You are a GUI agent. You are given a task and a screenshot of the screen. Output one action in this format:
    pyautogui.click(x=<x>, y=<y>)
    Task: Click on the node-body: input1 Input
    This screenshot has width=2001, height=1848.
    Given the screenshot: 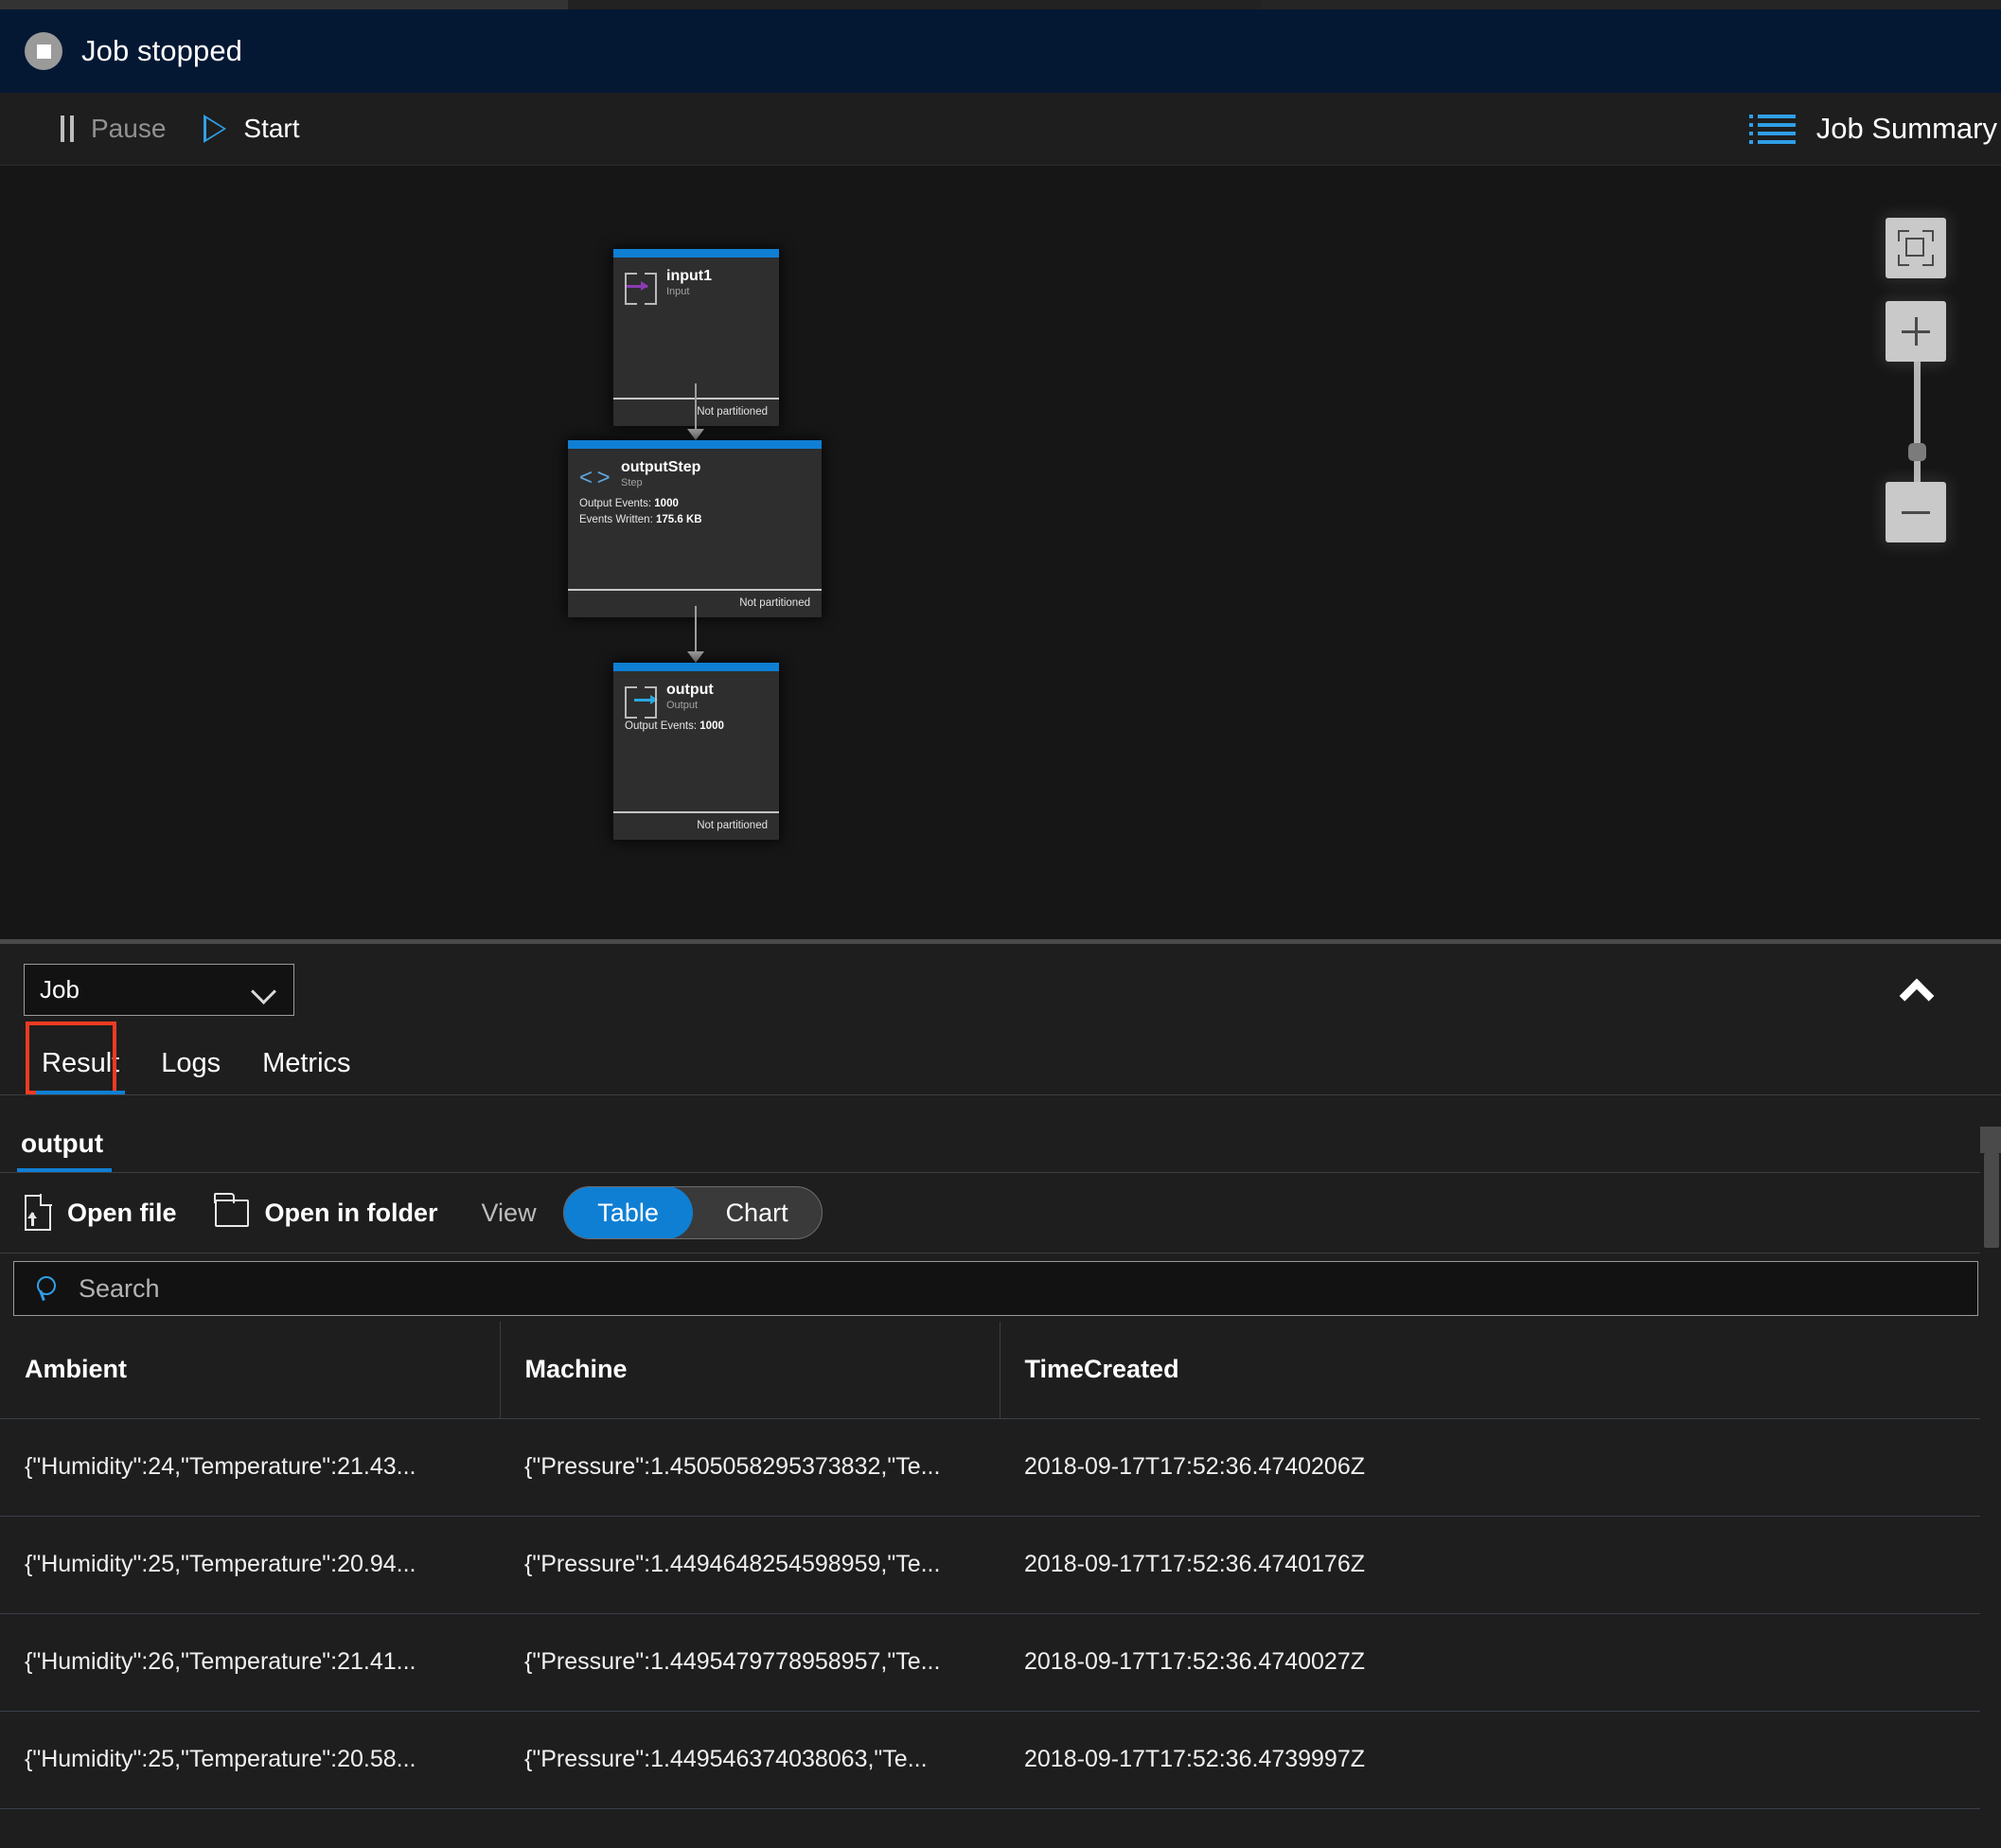 What is the action you would take?
    pyautogui.click(x=696, y=328)
    